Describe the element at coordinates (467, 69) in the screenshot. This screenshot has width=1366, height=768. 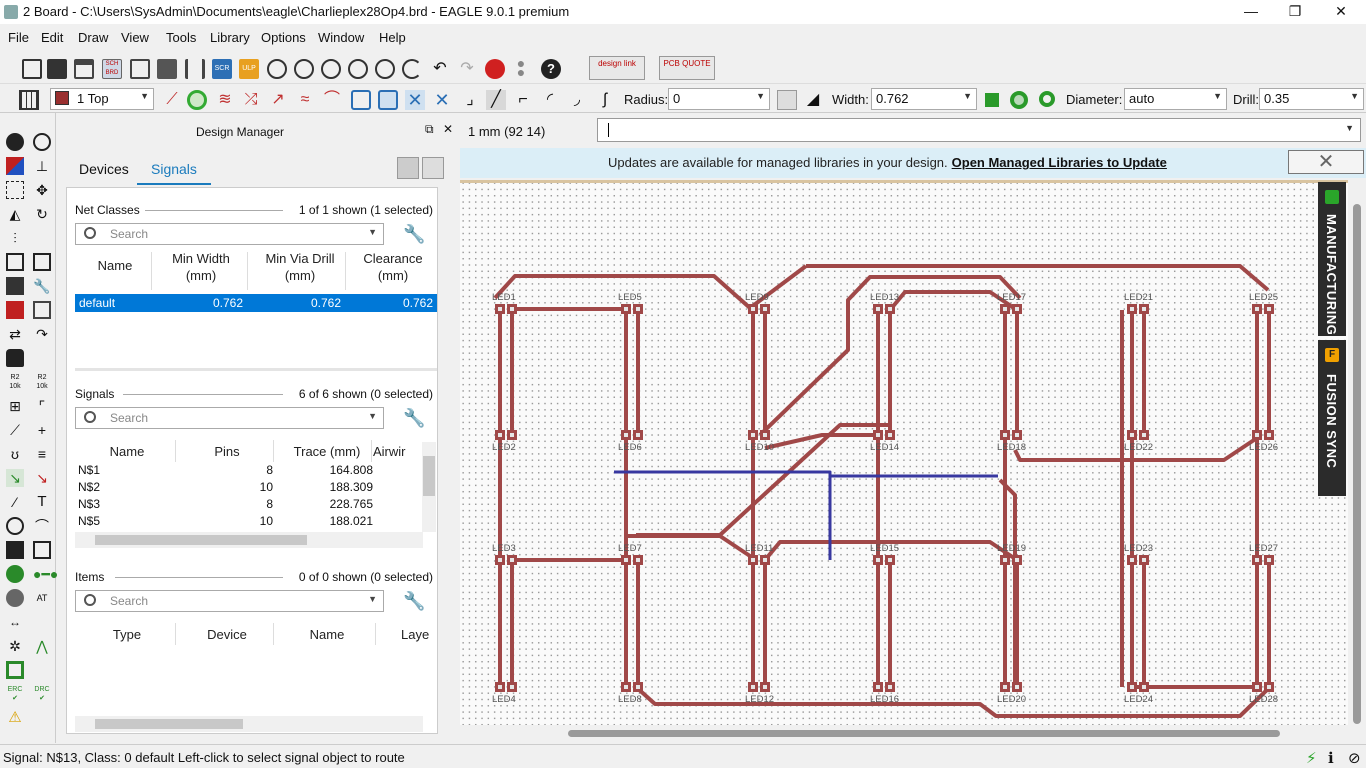
I see `redo-icon: ↷` at that location.